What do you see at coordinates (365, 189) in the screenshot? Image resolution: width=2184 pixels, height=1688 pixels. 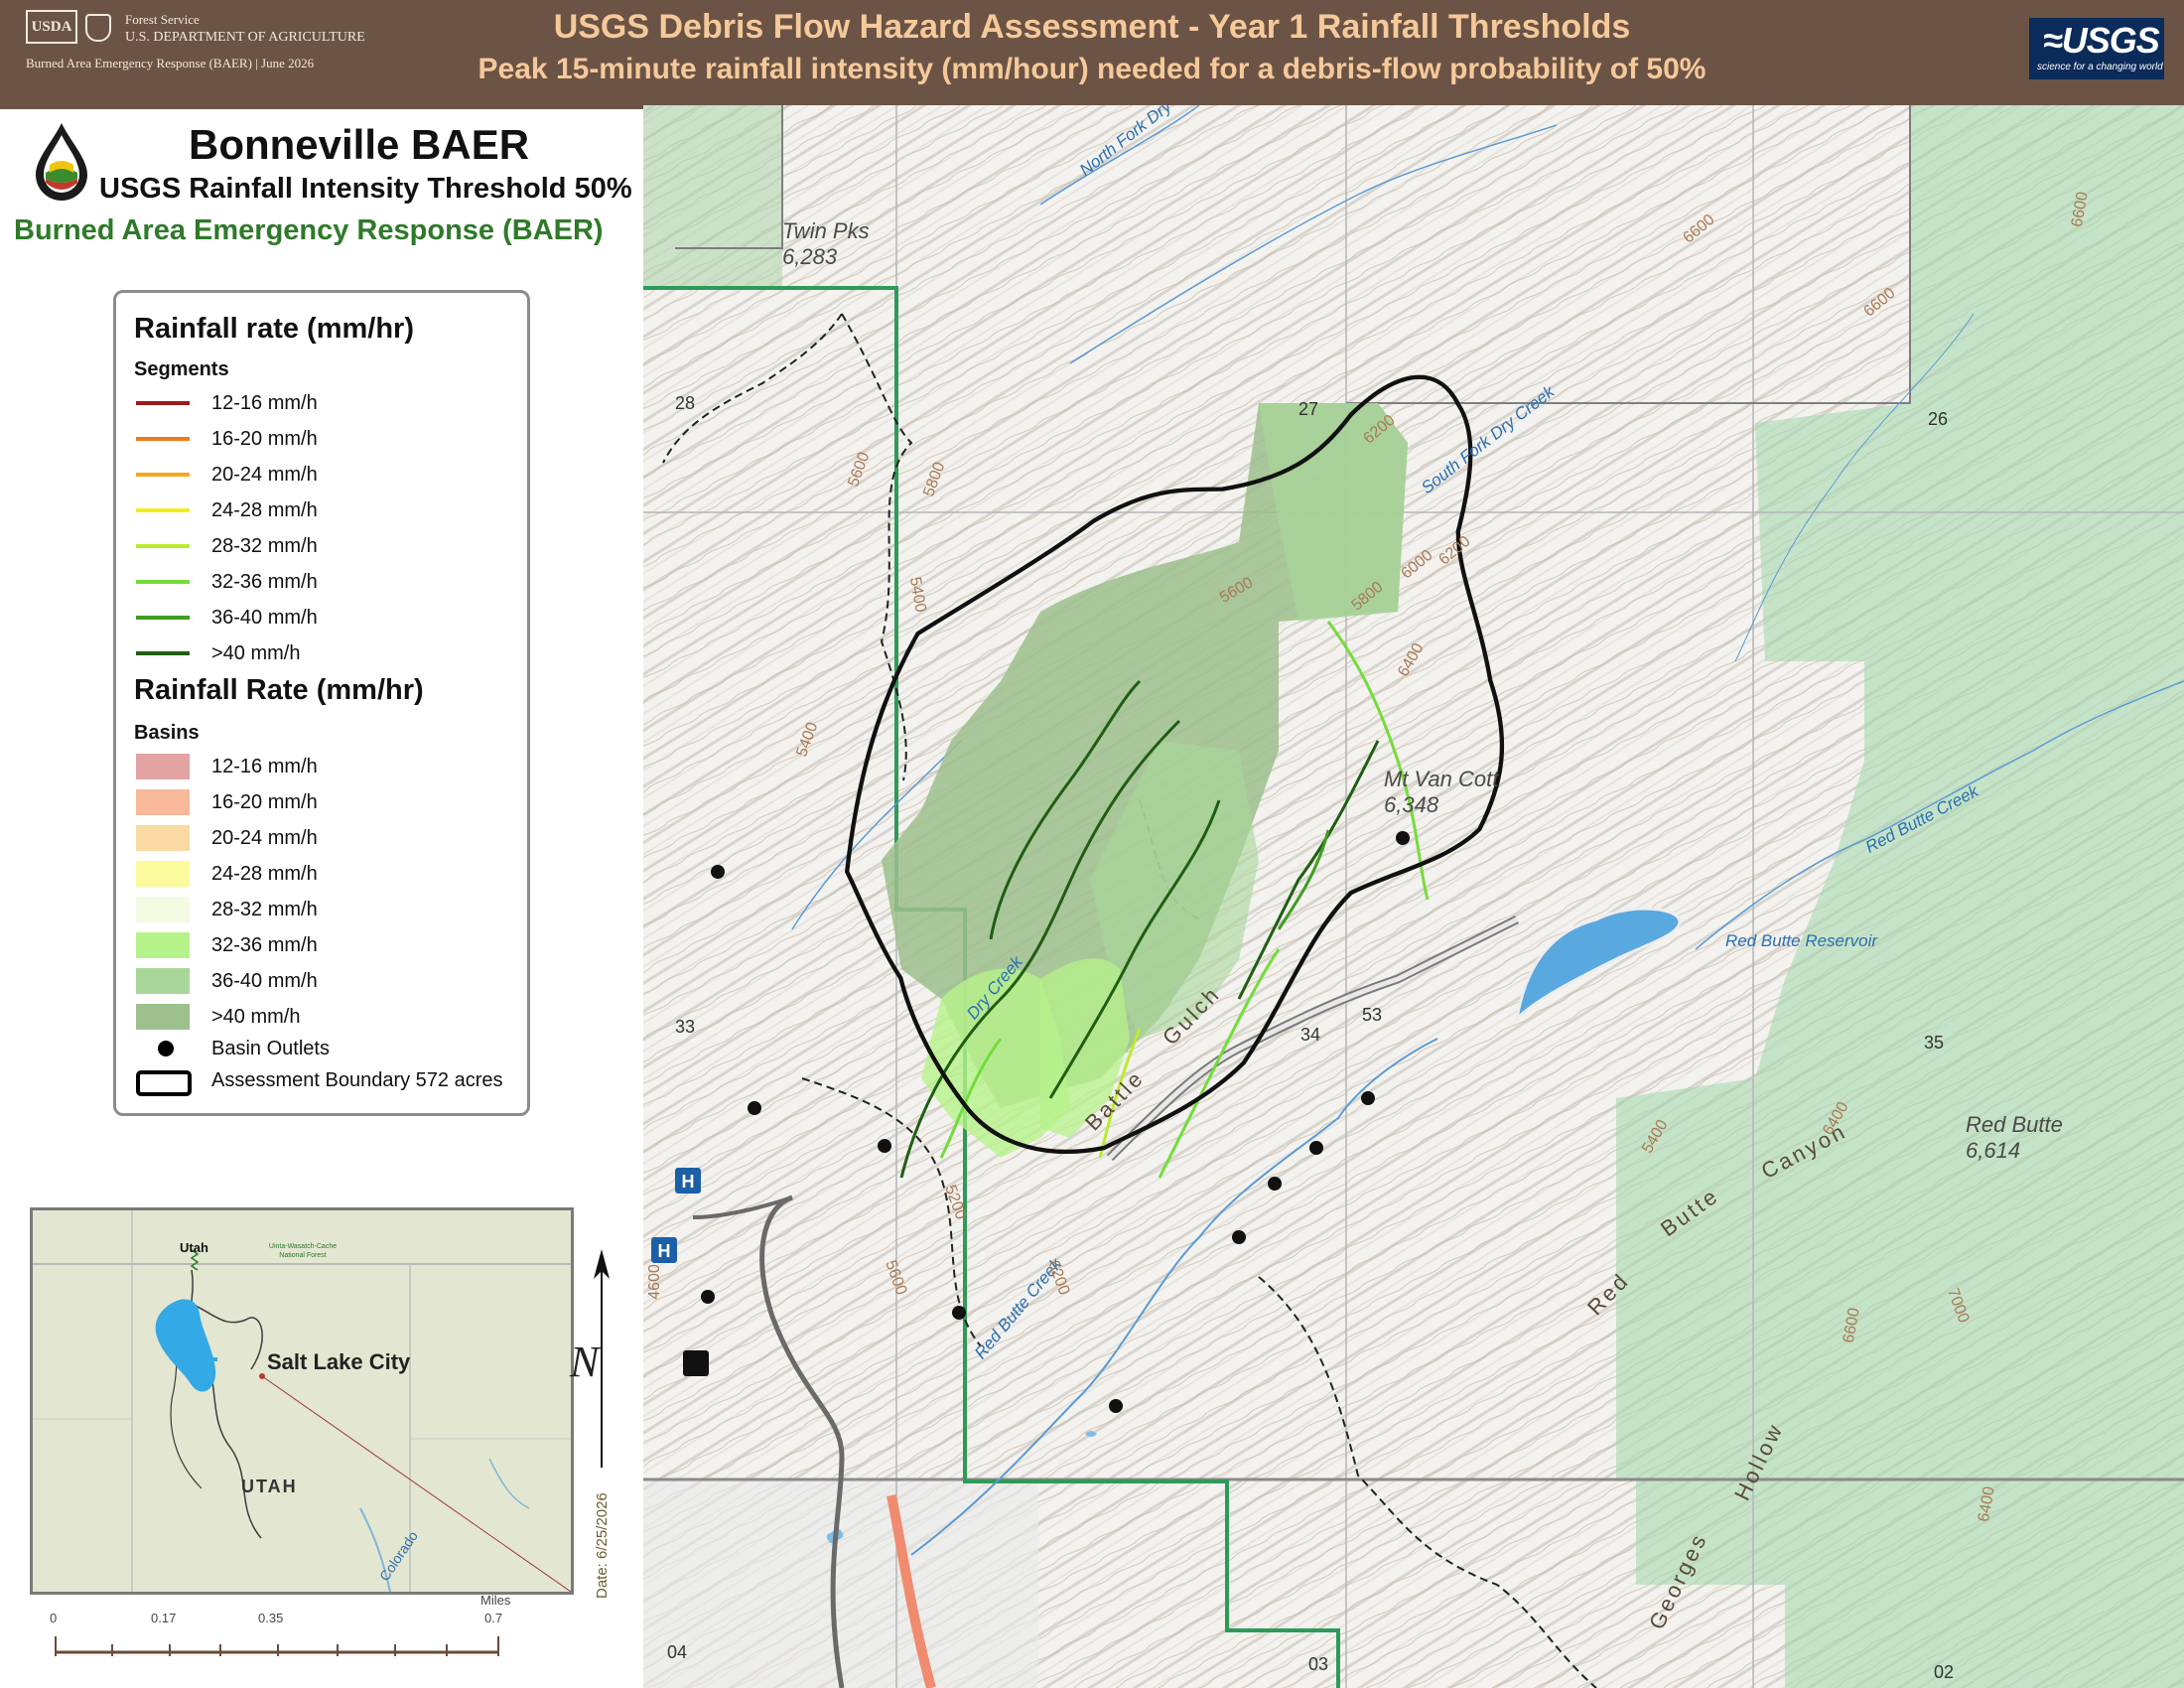 I see `panel-subtitle: USGS Rainfall Intensity Threshold 50%` at bounding box center [365, 189].